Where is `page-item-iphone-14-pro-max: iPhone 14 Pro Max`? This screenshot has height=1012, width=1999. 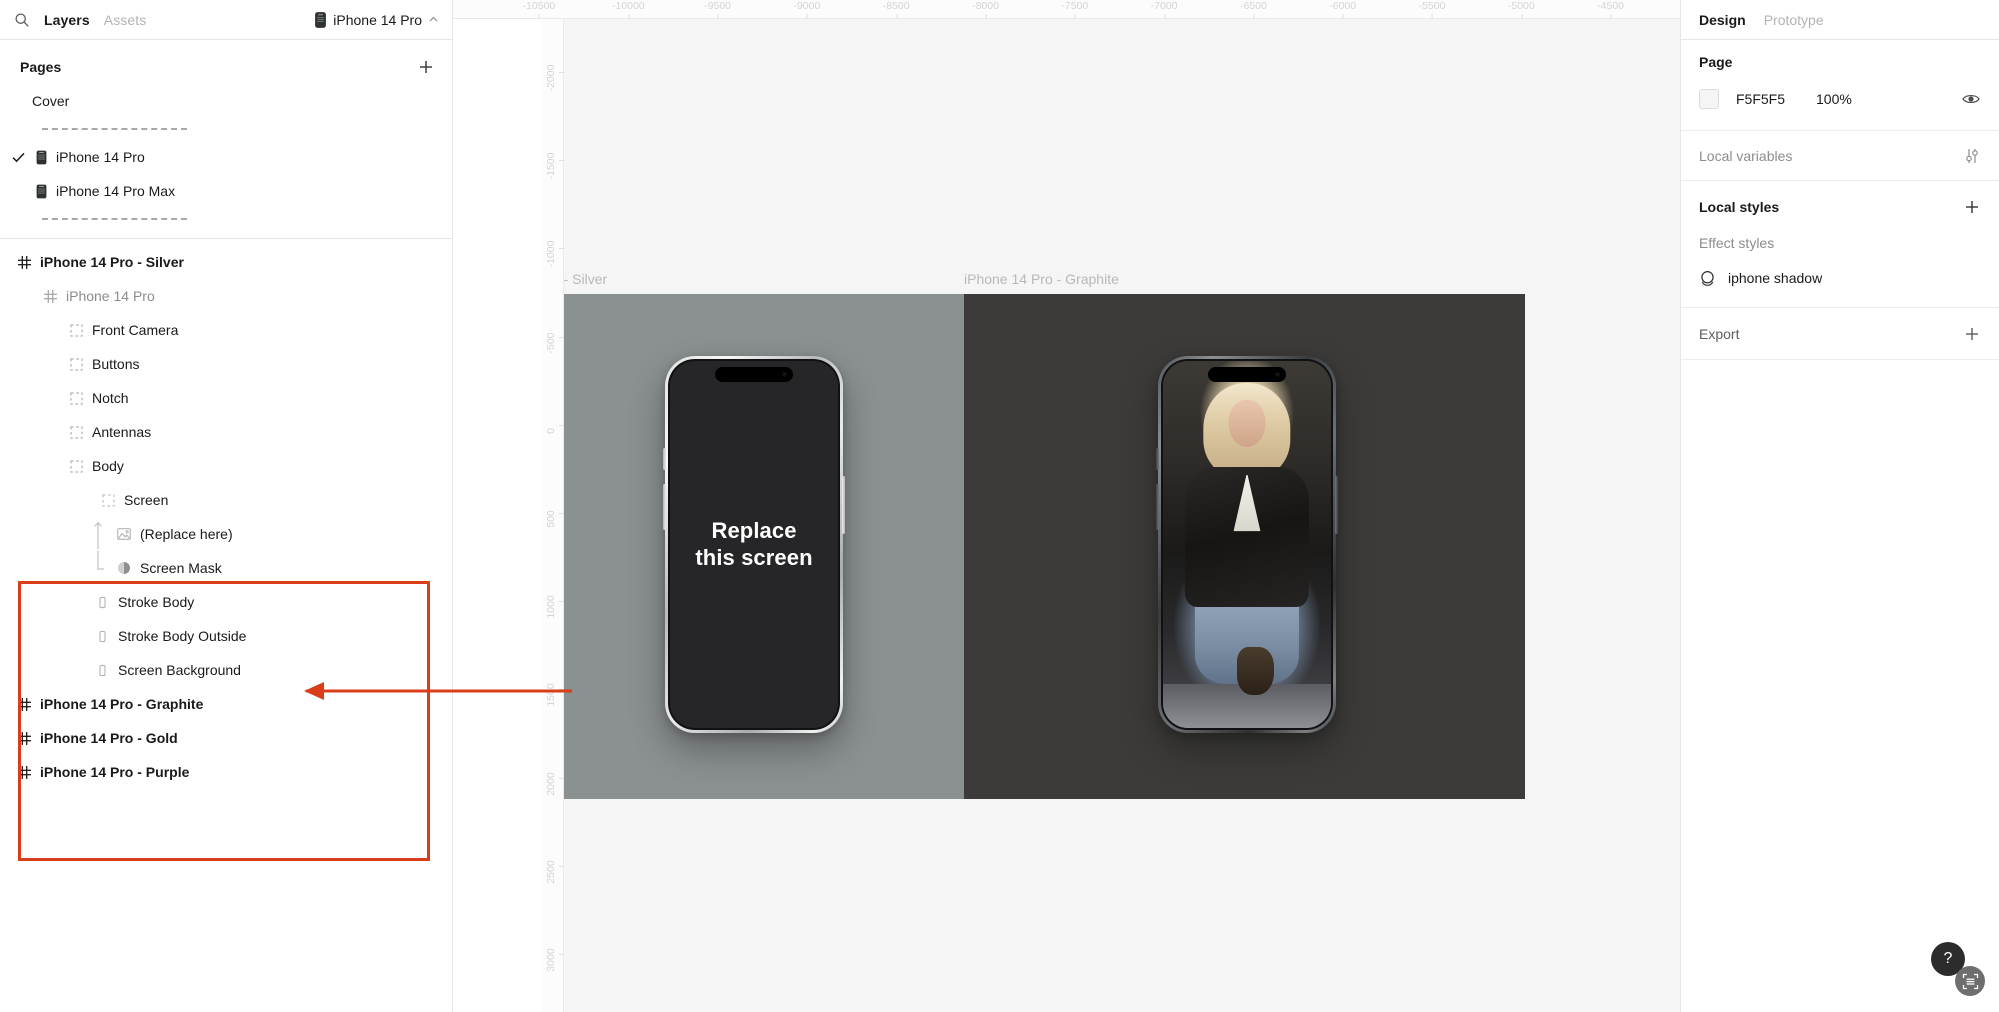 page-item-iphone-14-pro-max: iPhone 14 Pro Max is located at coordinates (226, 191).